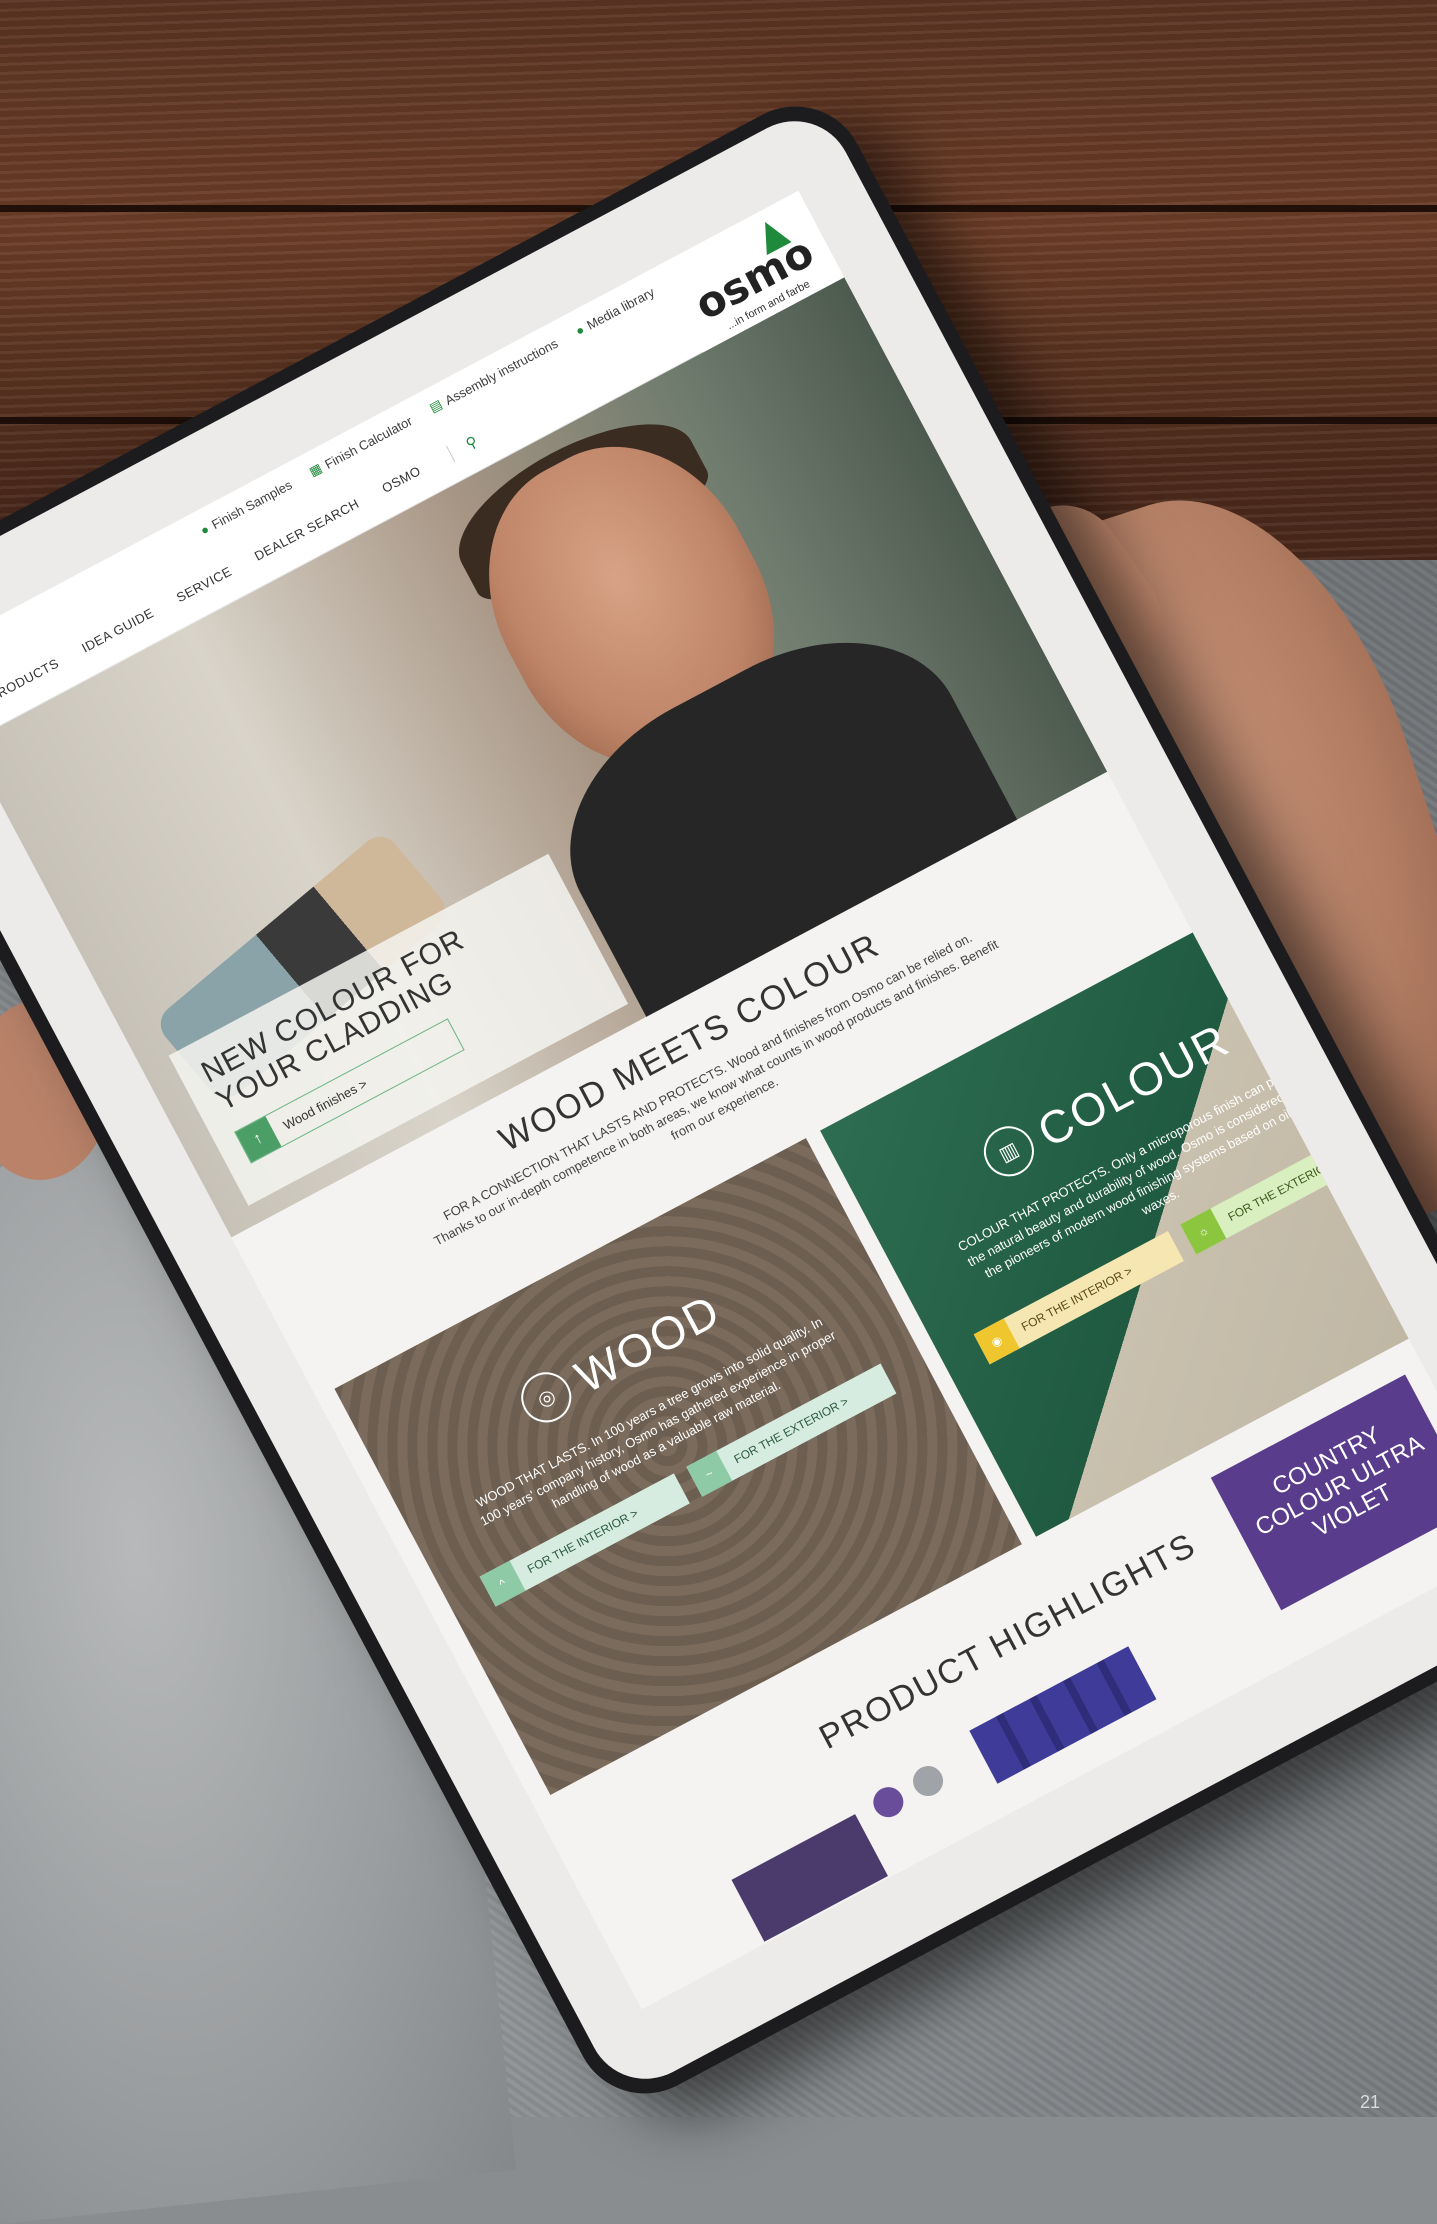 The width and height of the screenshot is (1437, 2224). I want to click on carousel-dot-active, so click(888, 1802).